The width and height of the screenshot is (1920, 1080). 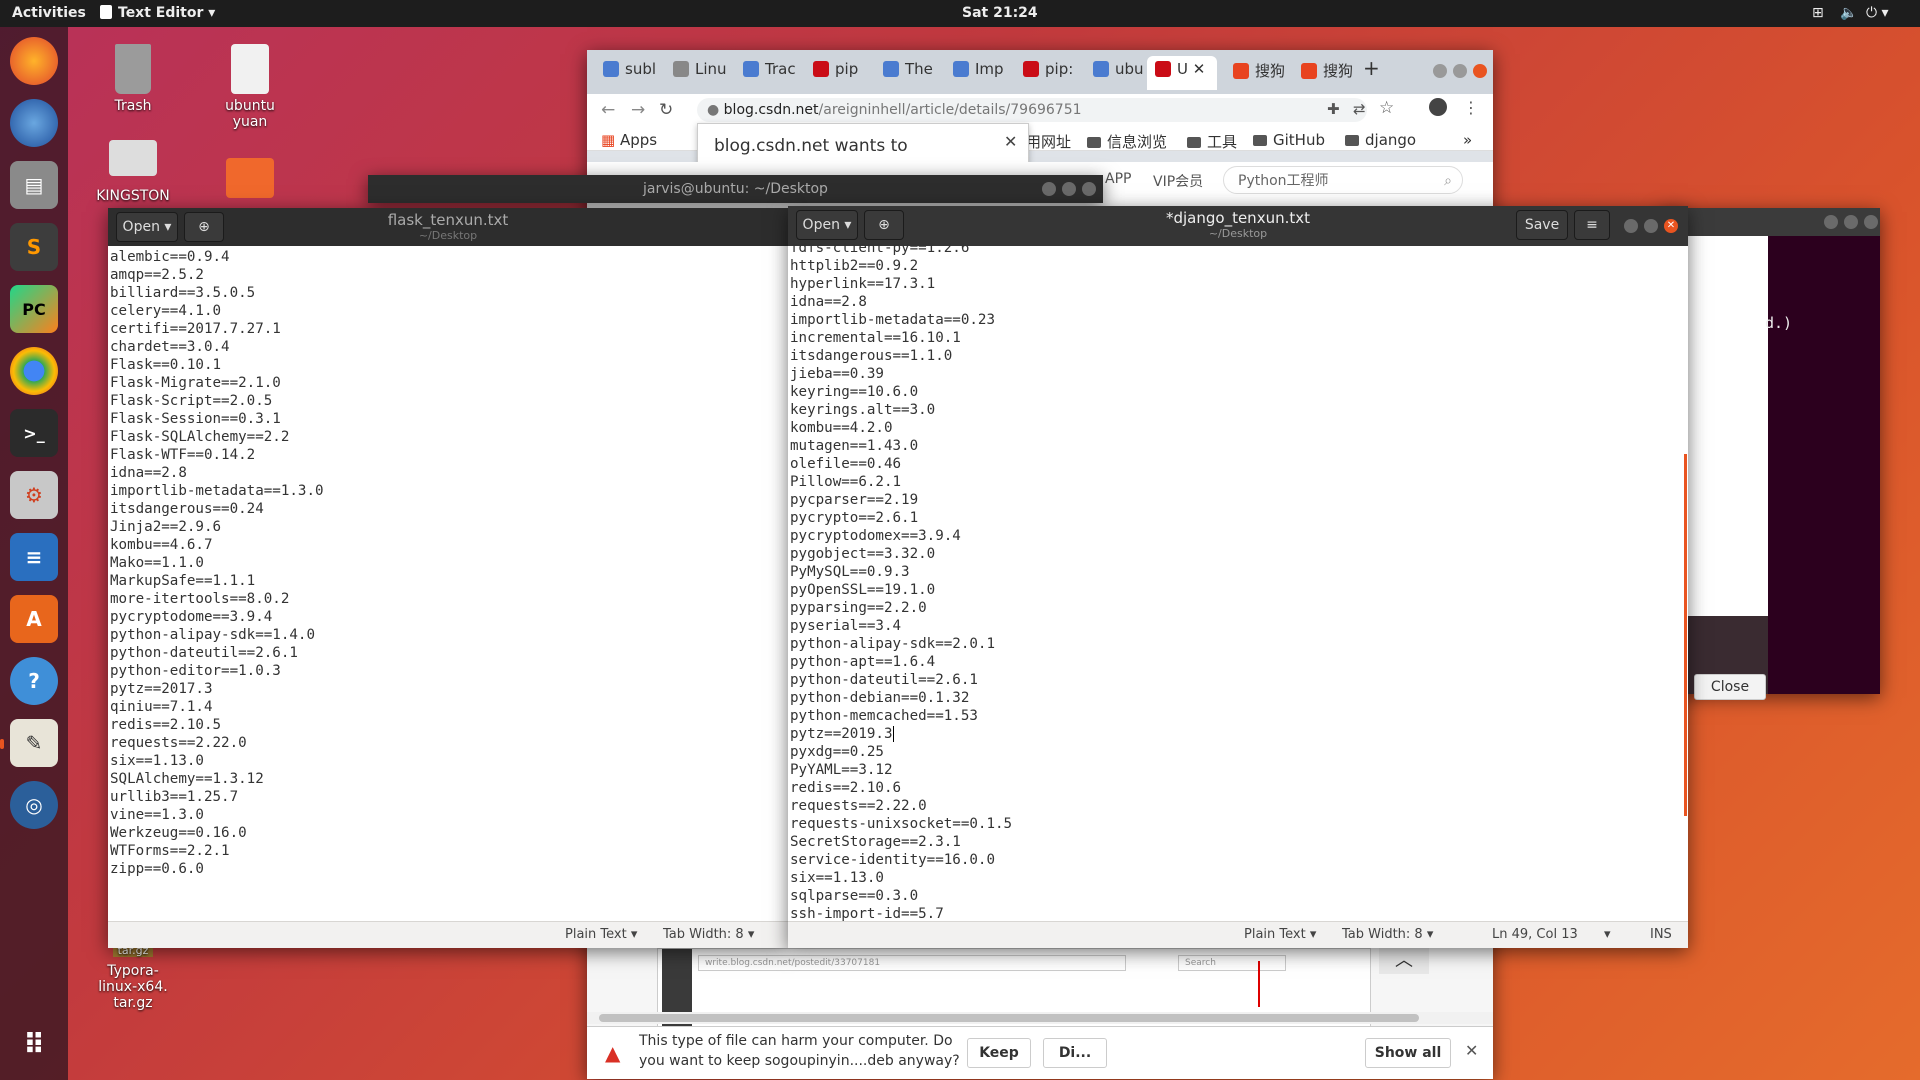 I want to click on dialog-close-button: Close, so click(x=1730, y=687).